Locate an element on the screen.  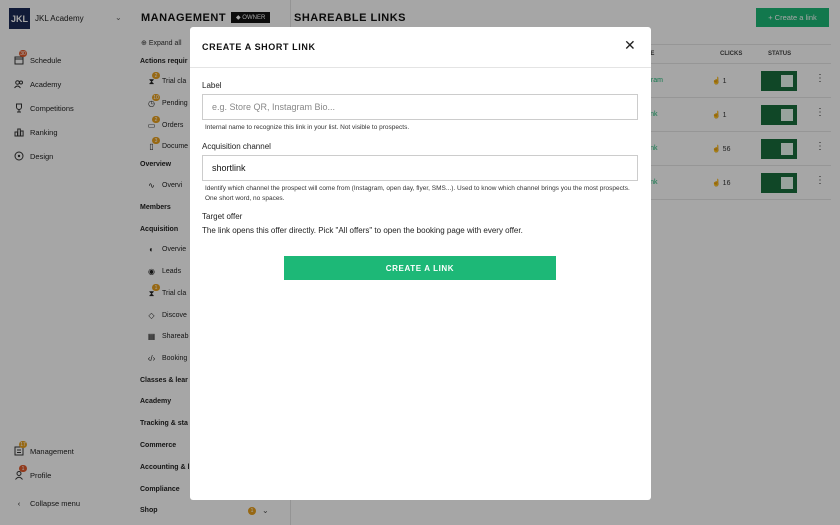
target-offer-label: Target offer is located at coordinates (222, 216).